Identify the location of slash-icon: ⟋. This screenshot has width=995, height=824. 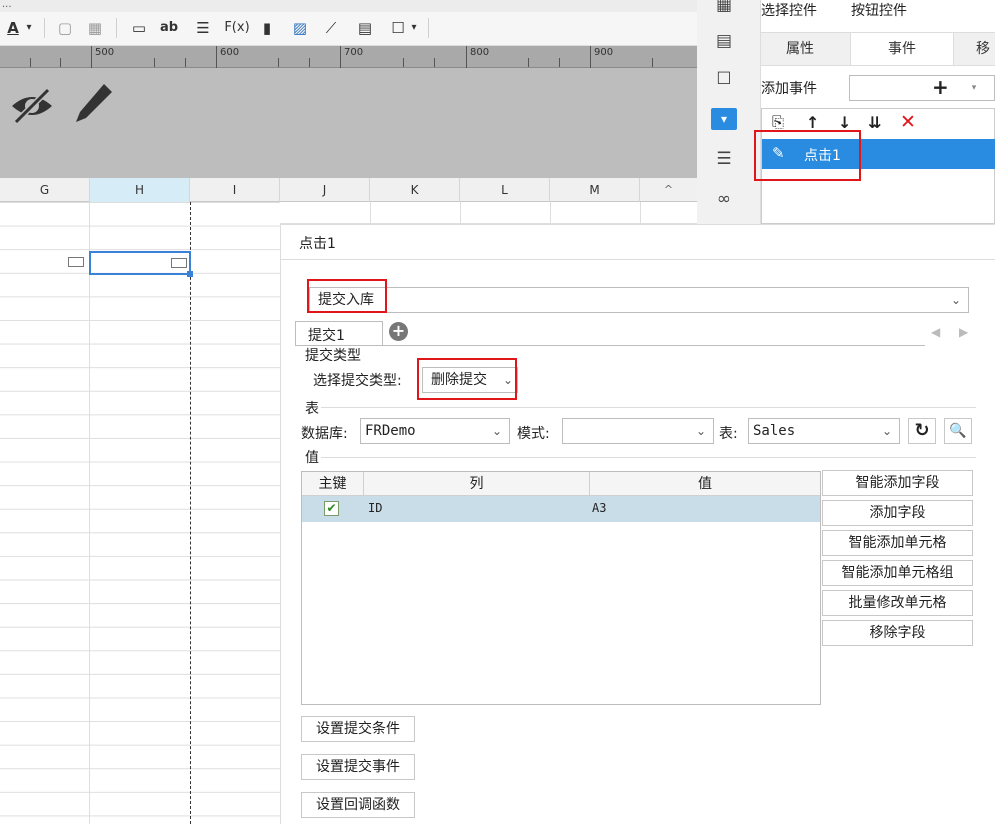
(331, 28).